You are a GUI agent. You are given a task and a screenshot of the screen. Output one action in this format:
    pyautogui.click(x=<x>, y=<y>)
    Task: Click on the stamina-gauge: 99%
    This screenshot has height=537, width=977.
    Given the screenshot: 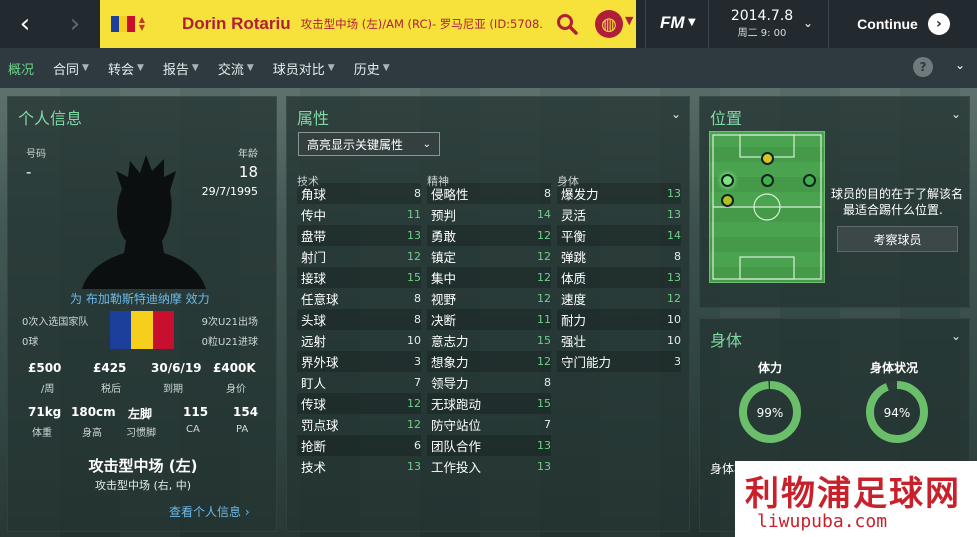 What is the action you would take?
    pyautogui.click(x=770, y=412)
    